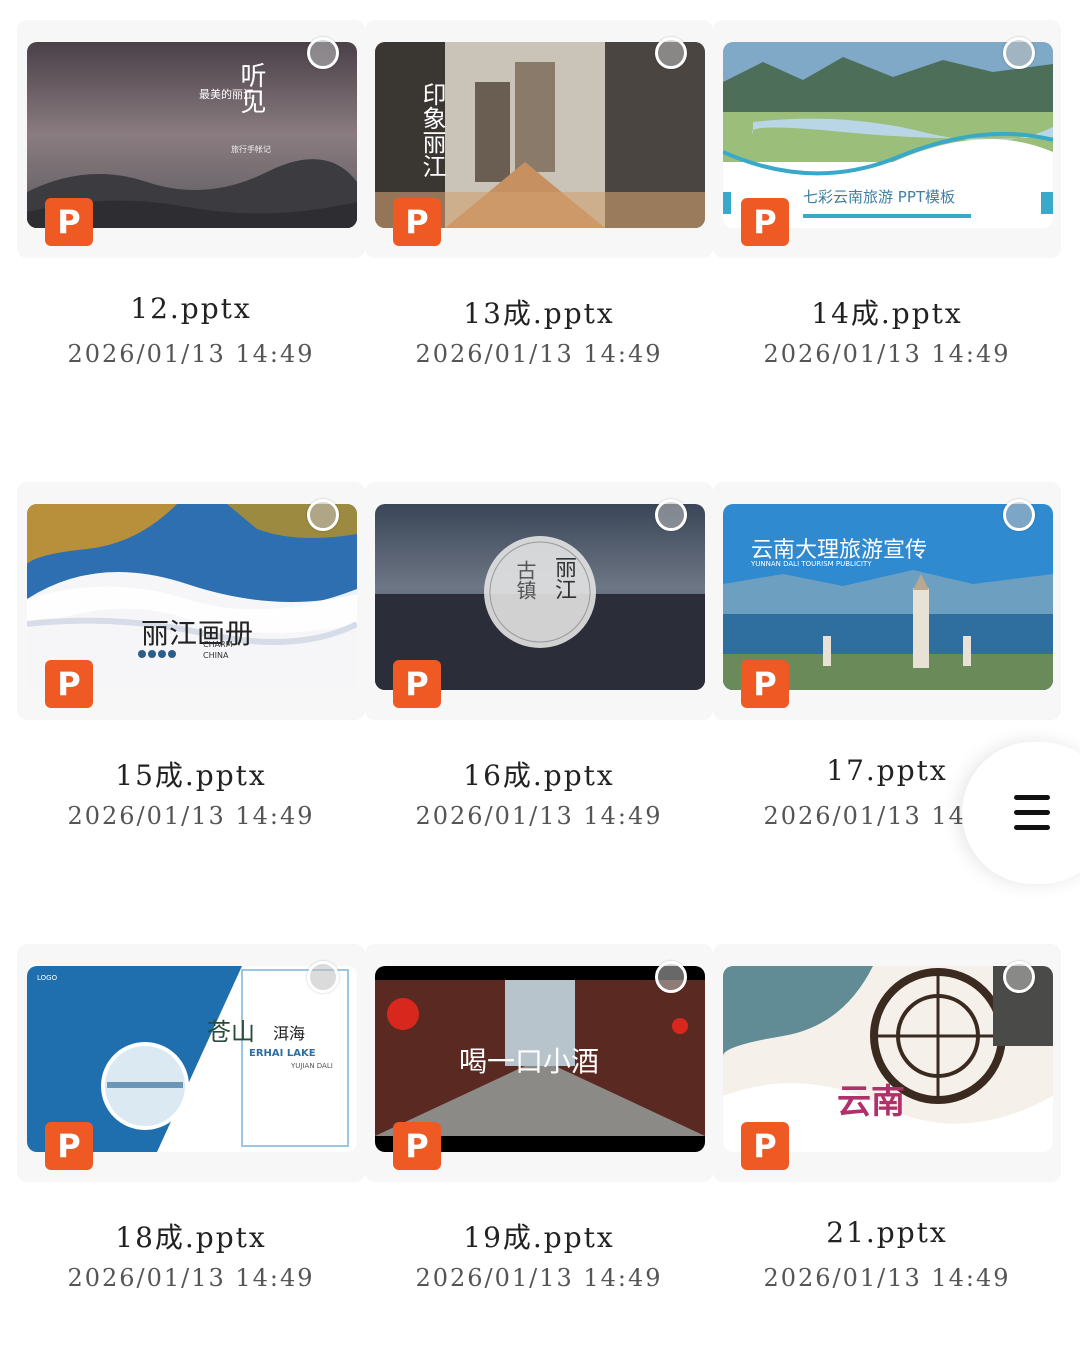  Describe the element at coordinates (191, 1237) in the screenshot. I see `file-name: 18成.pptx` at that location.